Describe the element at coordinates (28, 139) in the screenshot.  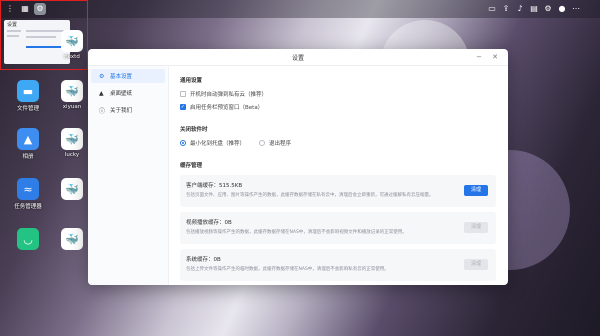
I see `photo-icon: ▲` at that location.